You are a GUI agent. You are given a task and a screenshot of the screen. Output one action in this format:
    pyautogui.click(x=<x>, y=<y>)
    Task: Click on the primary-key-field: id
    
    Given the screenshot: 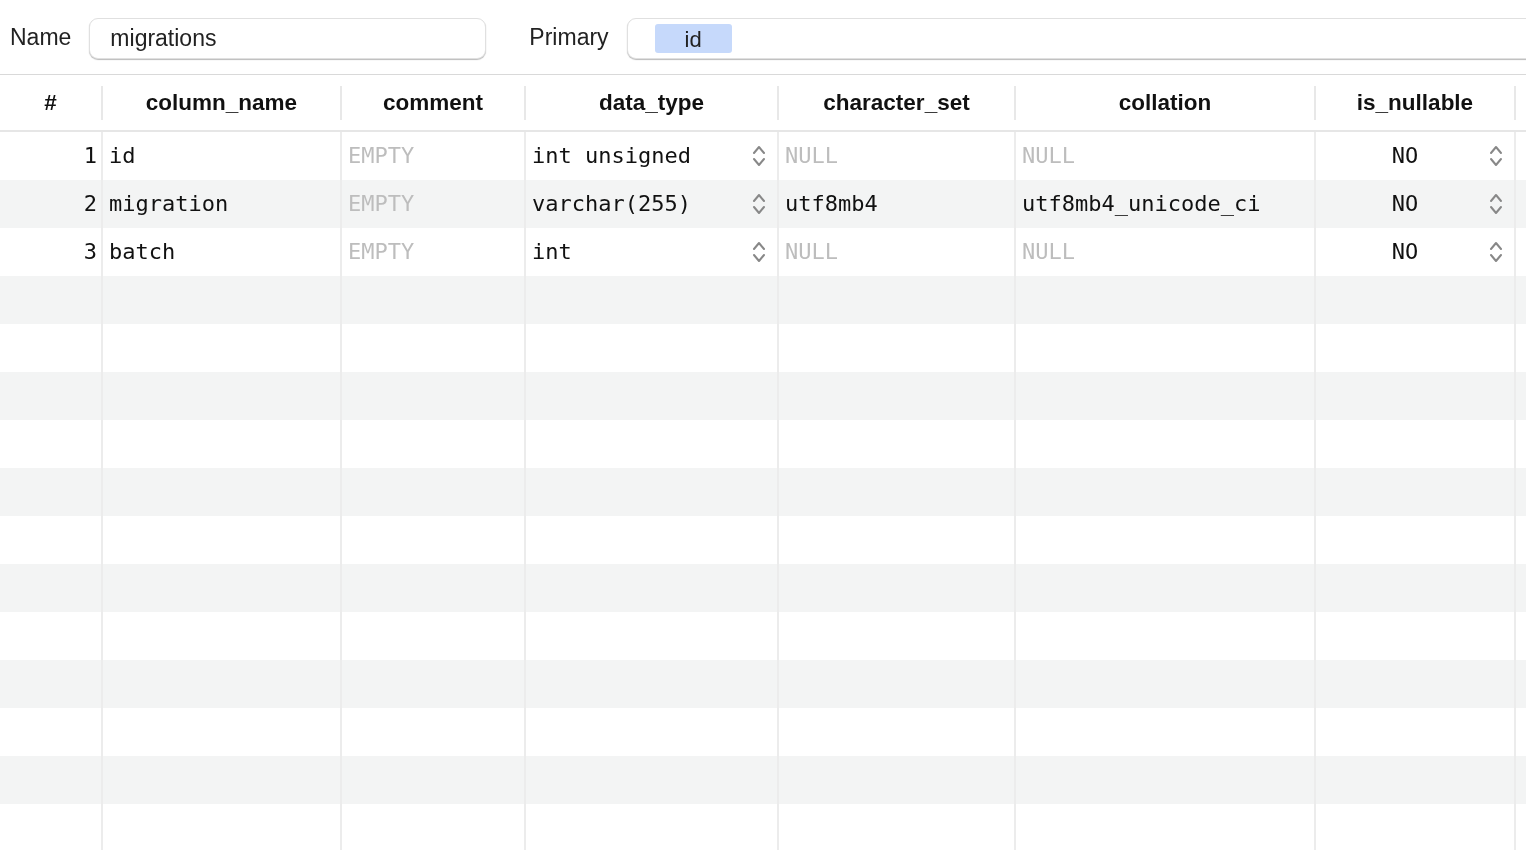 What is the action you would take?
    pyautogui.click(x=1076, y=38)
    